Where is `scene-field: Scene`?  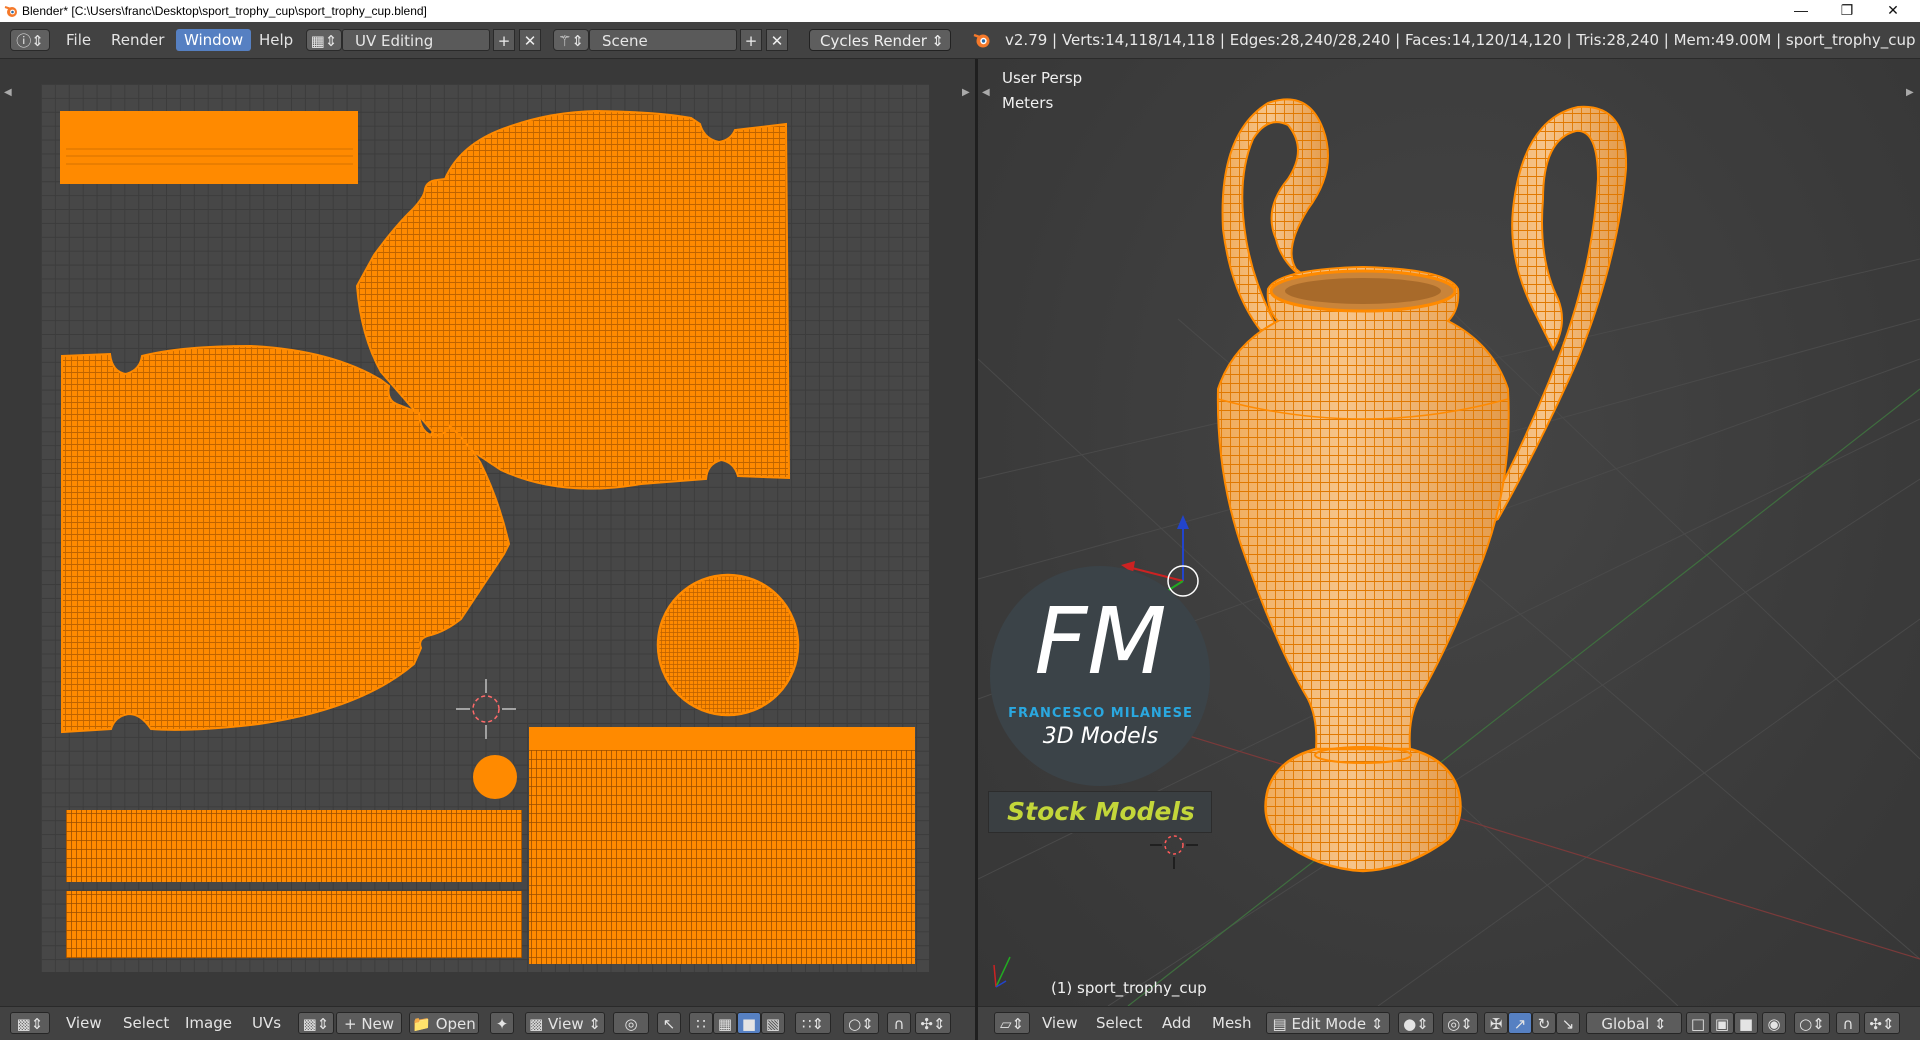 scene-field: Scene is located at coordinates (663, 40).